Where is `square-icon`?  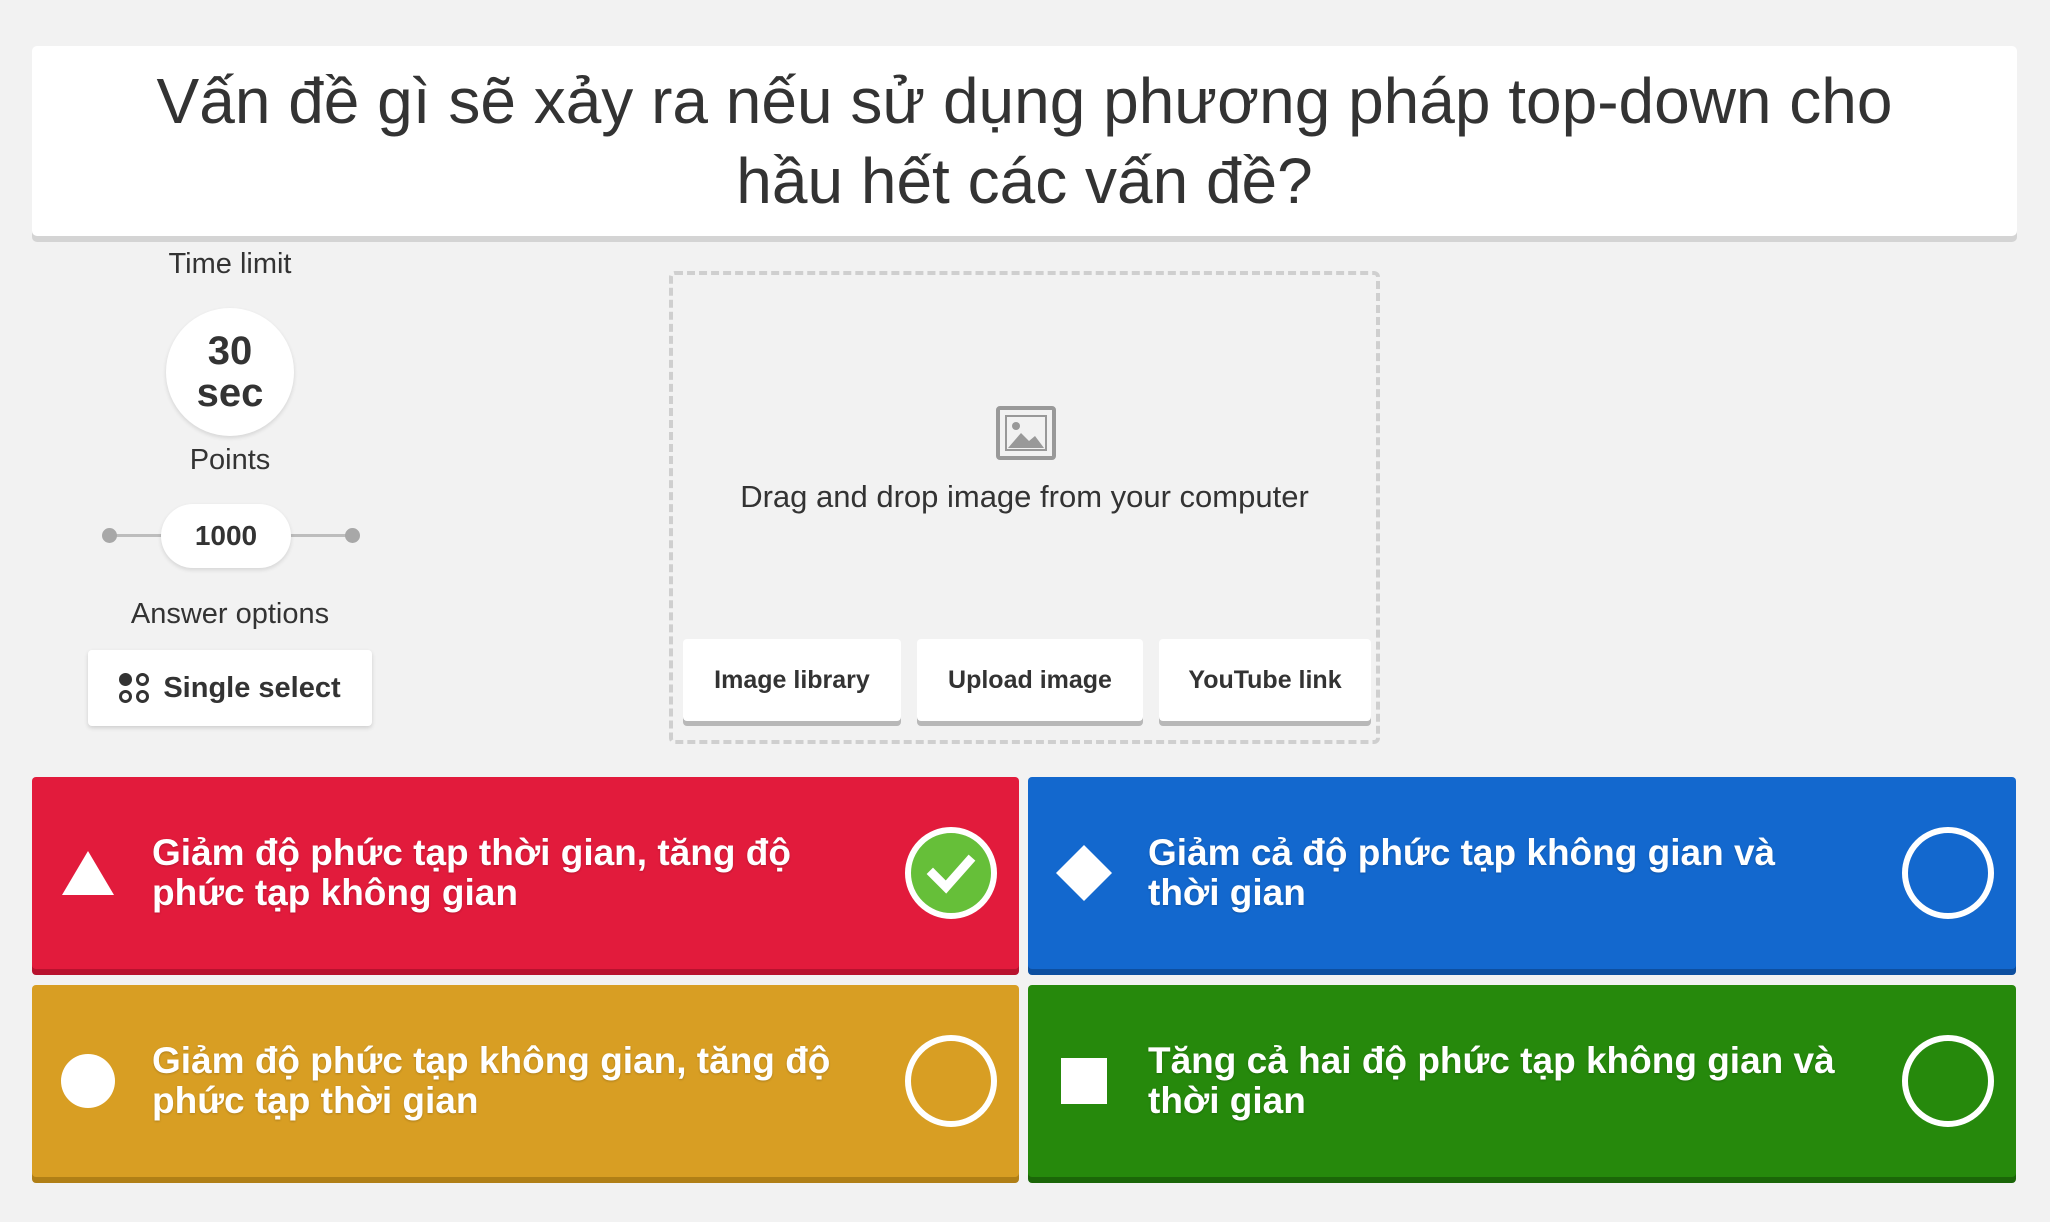 square-icon is located at coordinates (1084, 1081).